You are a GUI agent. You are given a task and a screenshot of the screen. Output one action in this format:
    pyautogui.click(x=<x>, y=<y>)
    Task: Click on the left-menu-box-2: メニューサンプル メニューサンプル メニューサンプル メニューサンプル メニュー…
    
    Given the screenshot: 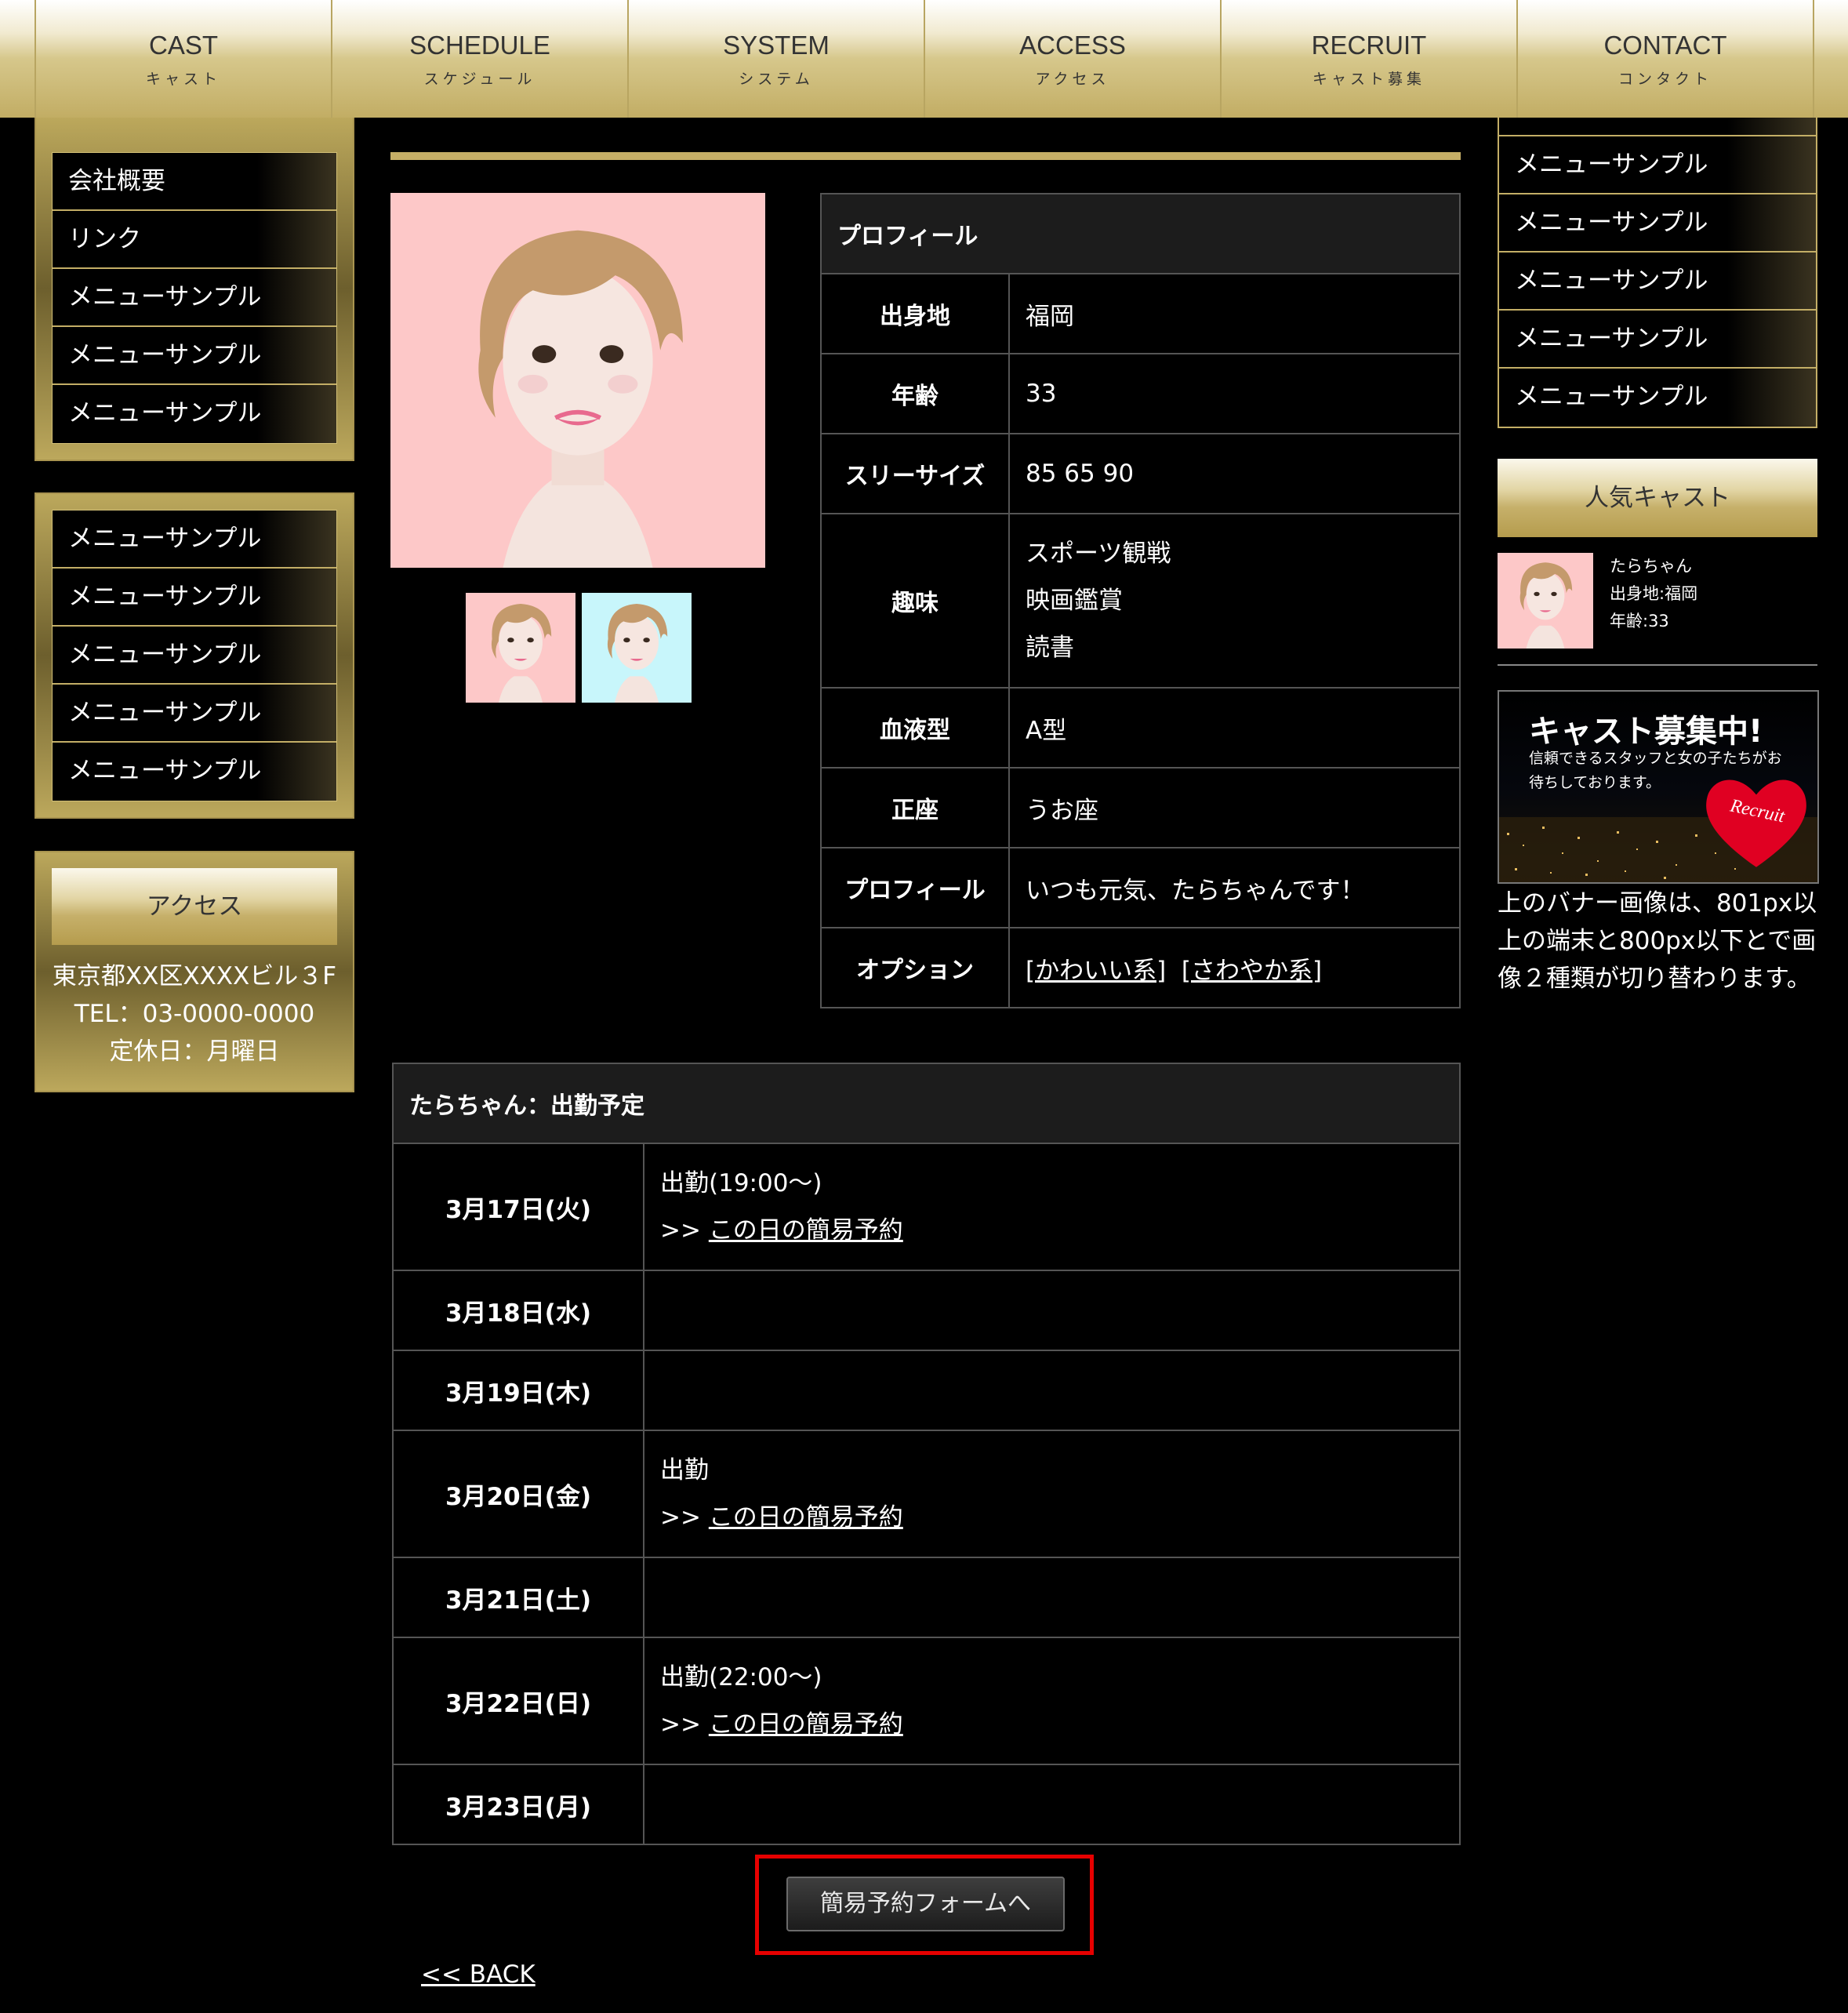 What is the action you would take?
    pyautogui.click(x=194, y=656)
    